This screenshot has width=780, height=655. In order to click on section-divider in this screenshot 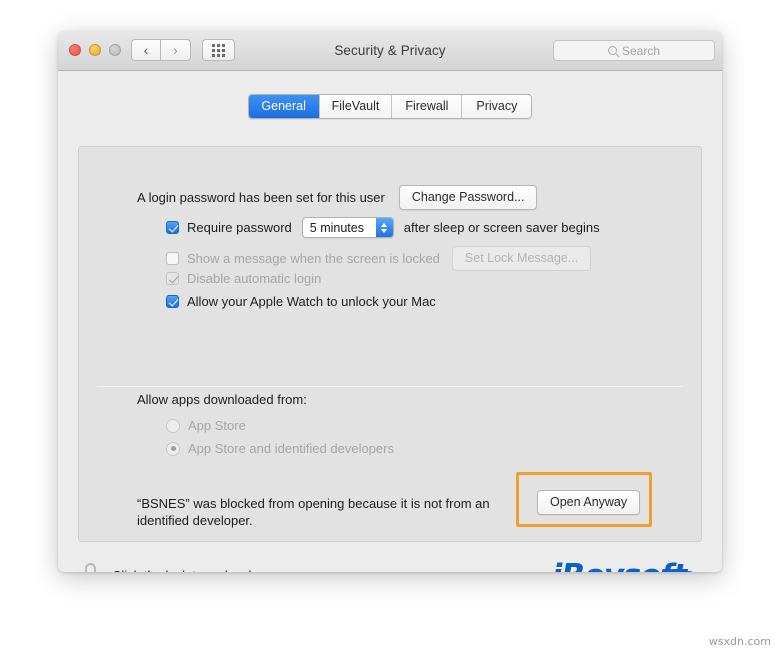, I will do `click(390, 386)`.